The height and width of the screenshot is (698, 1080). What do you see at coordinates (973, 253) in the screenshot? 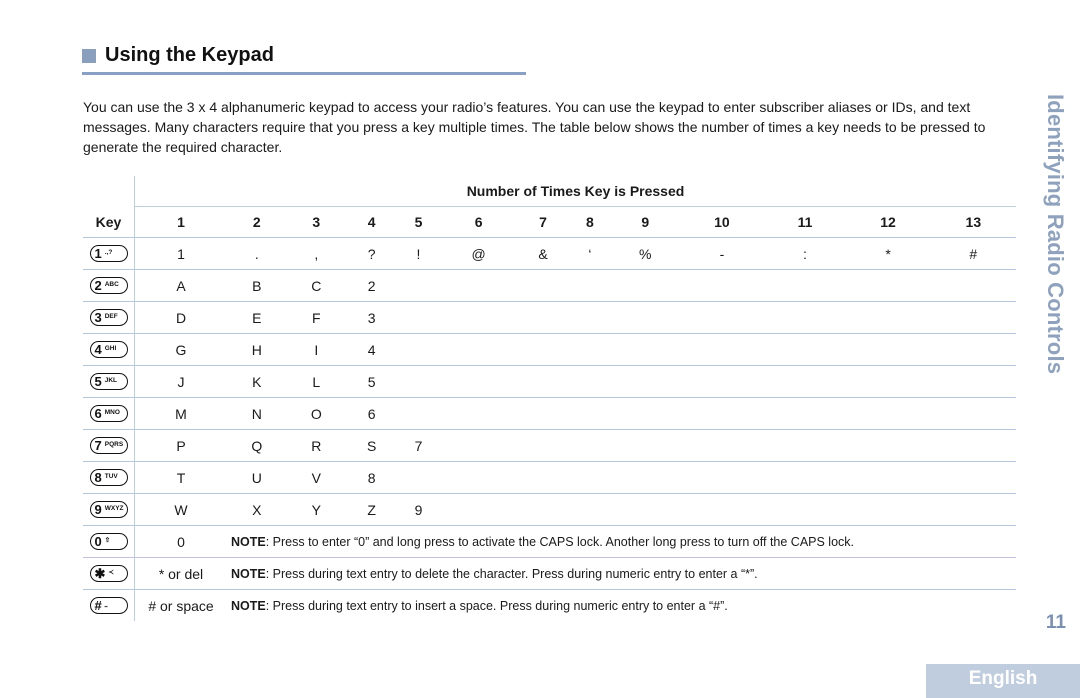
I see `character-cell: #` at bounding box center [973, 253].